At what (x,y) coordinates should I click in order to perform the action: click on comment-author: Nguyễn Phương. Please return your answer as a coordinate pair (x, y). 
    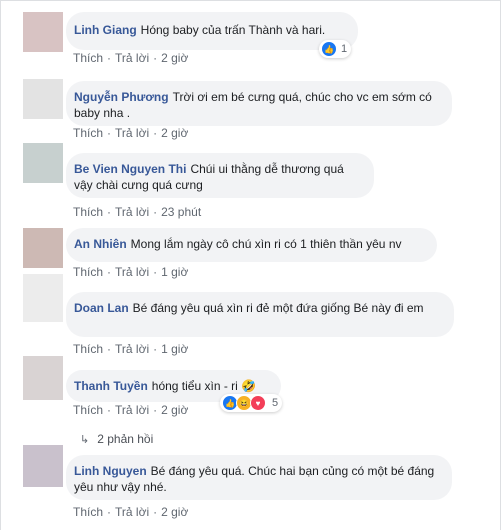
    Looking at the image, I should click on (121, 97).